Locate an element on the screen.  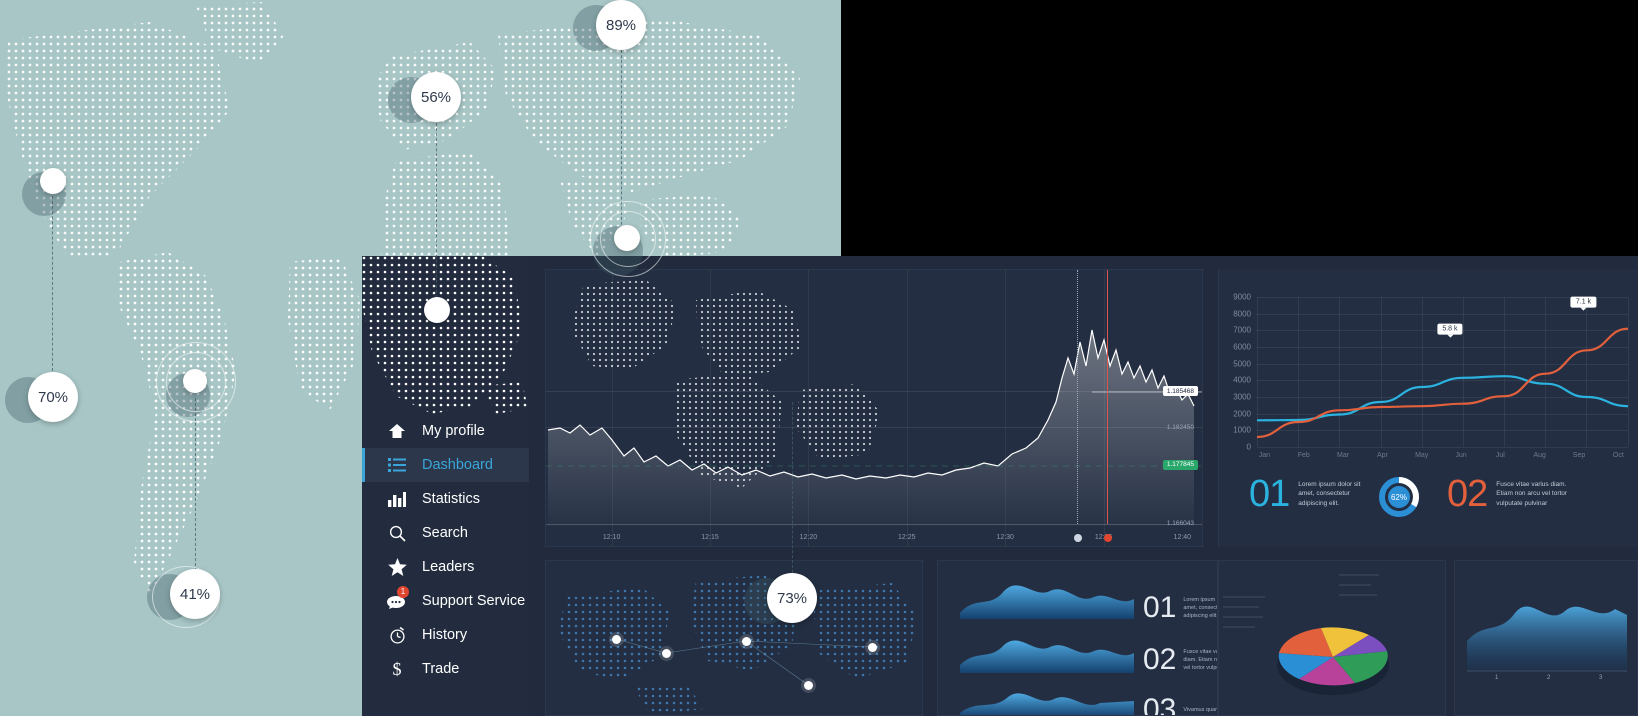
sidebar-item-label: Support Service is located at coordinates (474, 601).